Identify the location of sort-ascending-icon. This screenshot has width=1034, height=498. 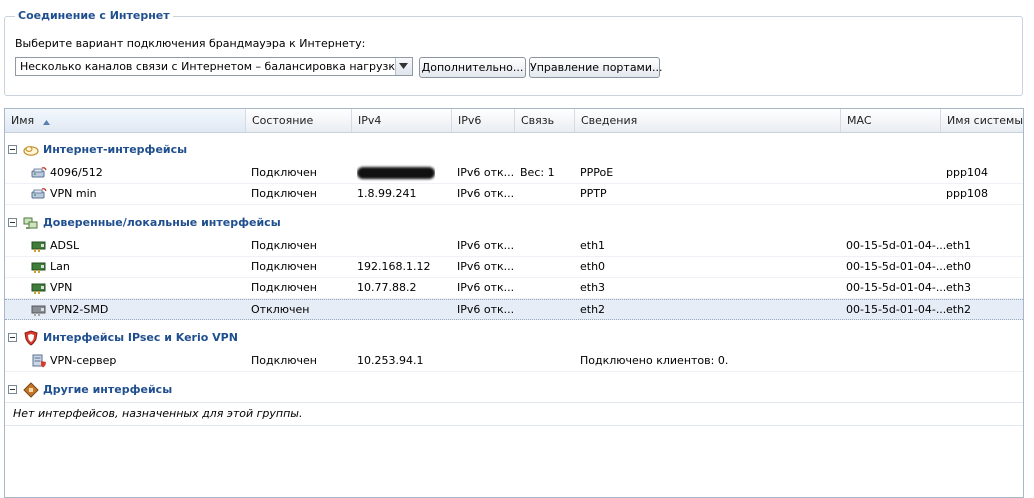
(46, 121).